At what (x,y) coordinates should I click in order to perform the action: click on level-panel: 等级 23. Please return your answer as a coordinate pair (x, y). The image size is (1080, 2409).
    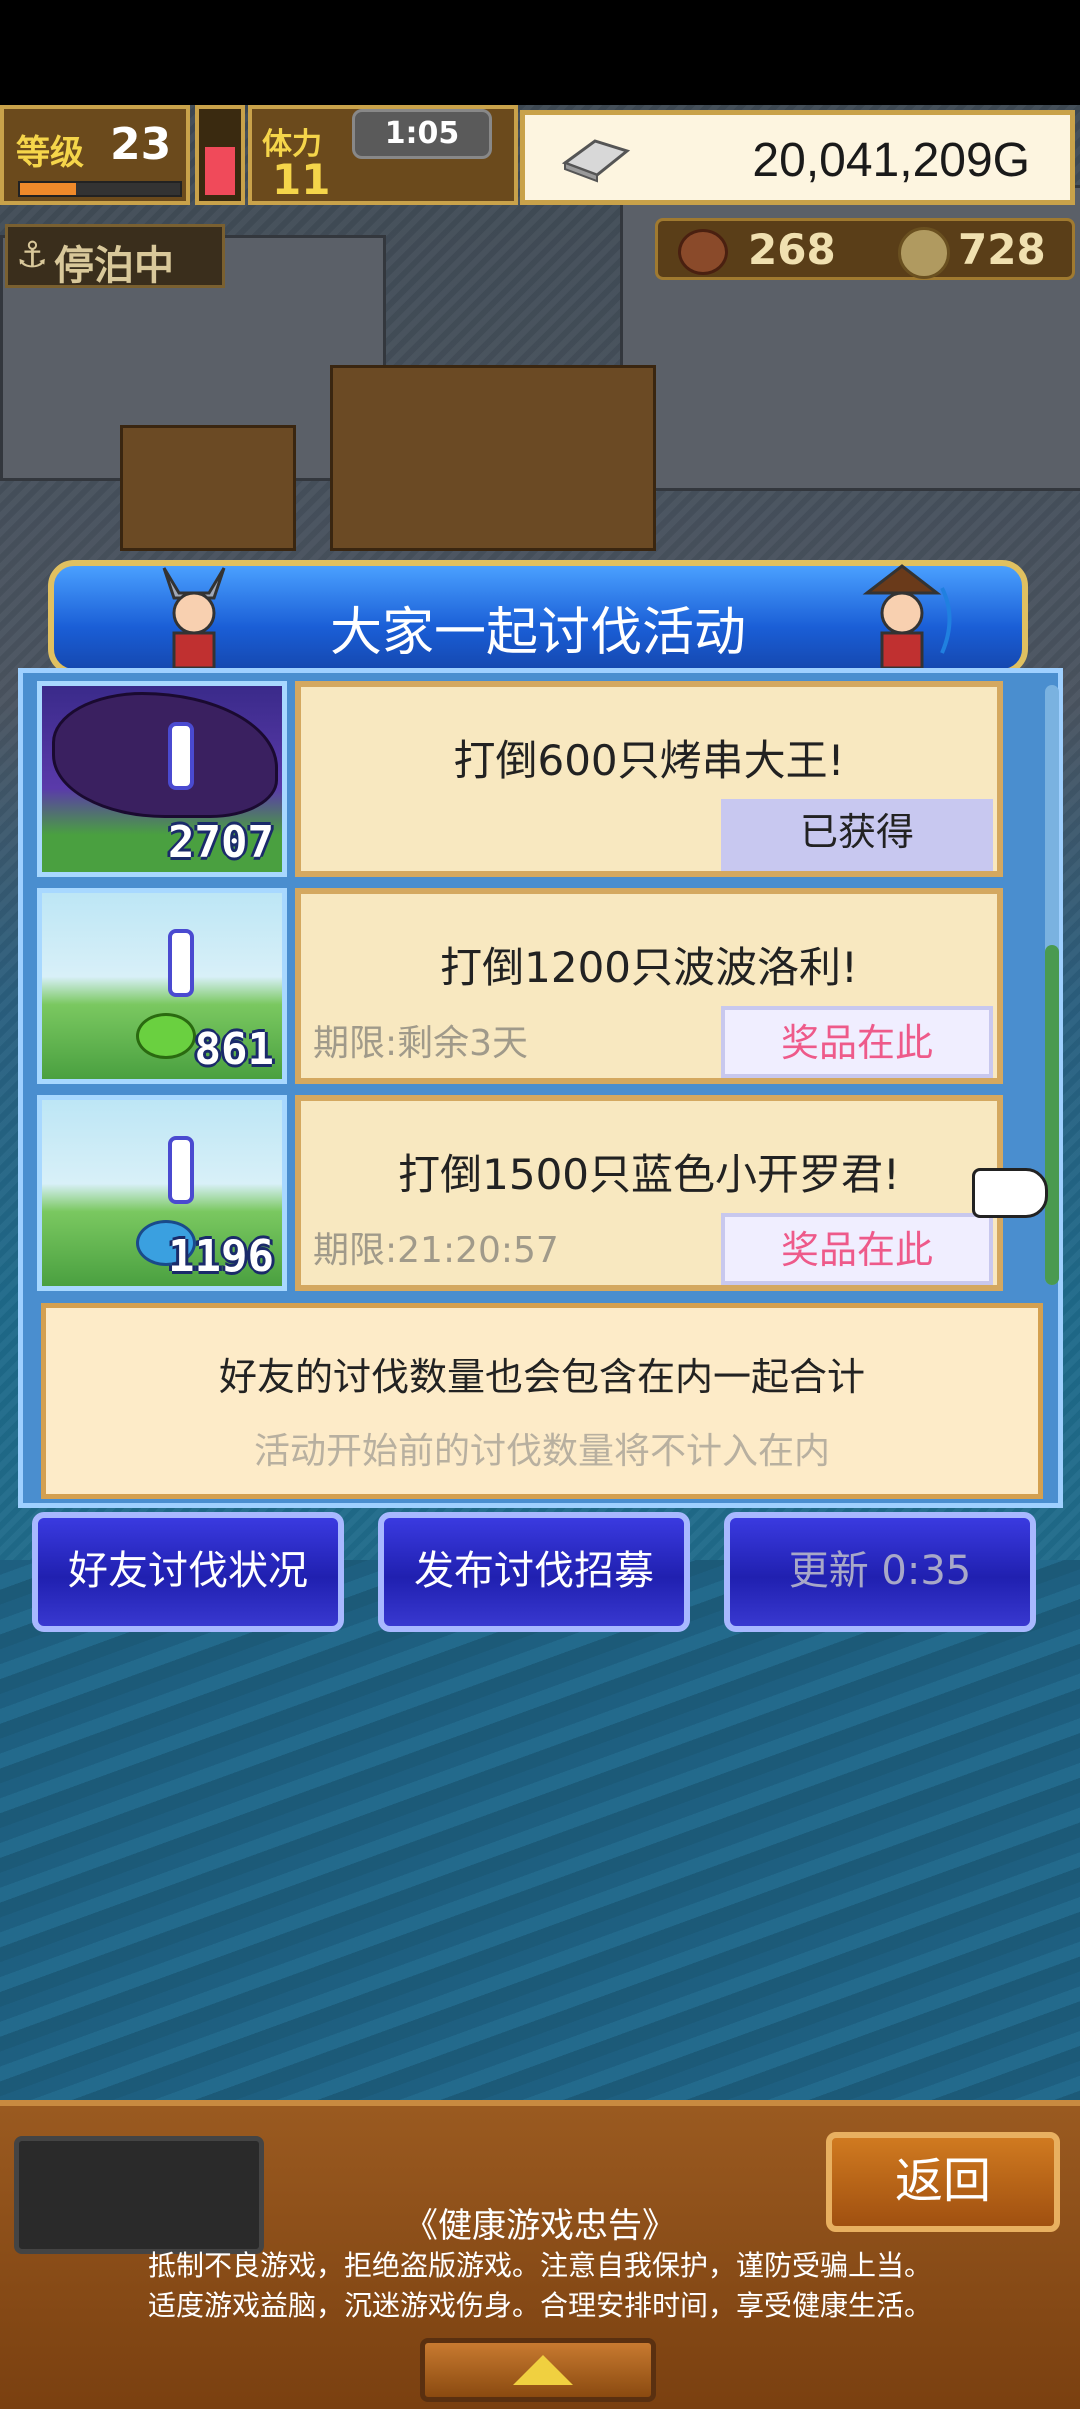
    Looking at the image, I should click on (95, 155).